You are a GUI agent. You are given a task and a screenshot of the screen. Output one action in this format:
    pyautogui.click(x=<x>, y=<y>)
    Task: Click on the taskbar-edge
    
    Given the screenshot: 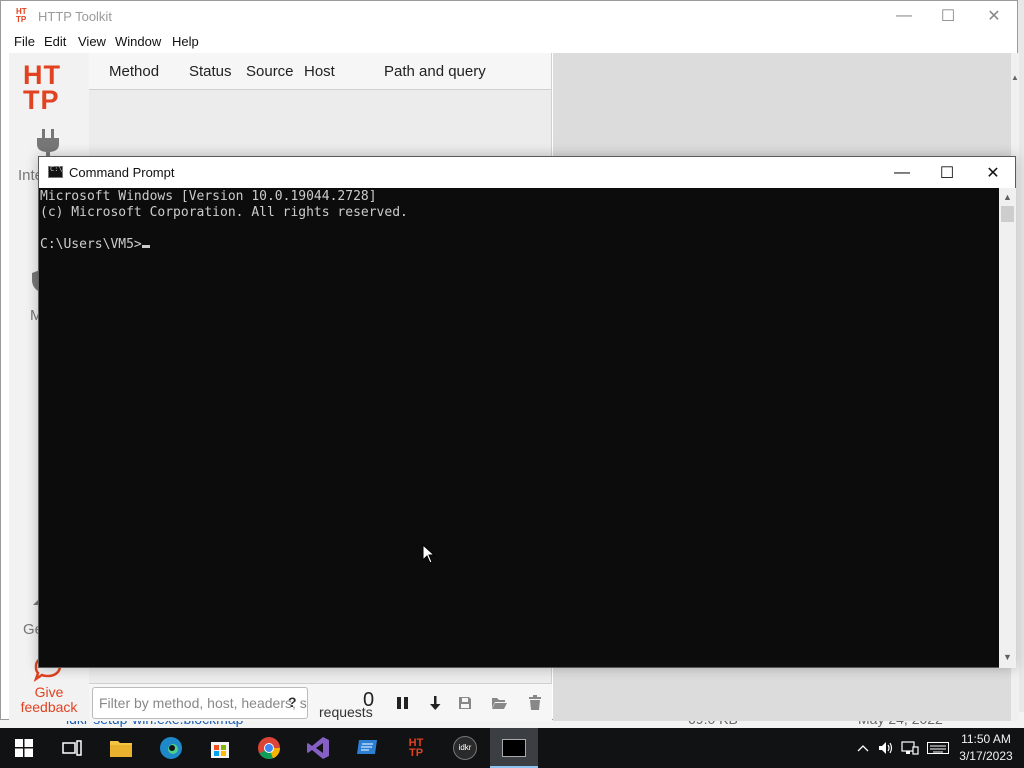 What is the action you would take?
    pyautogui.click(x=171, y=748)
    